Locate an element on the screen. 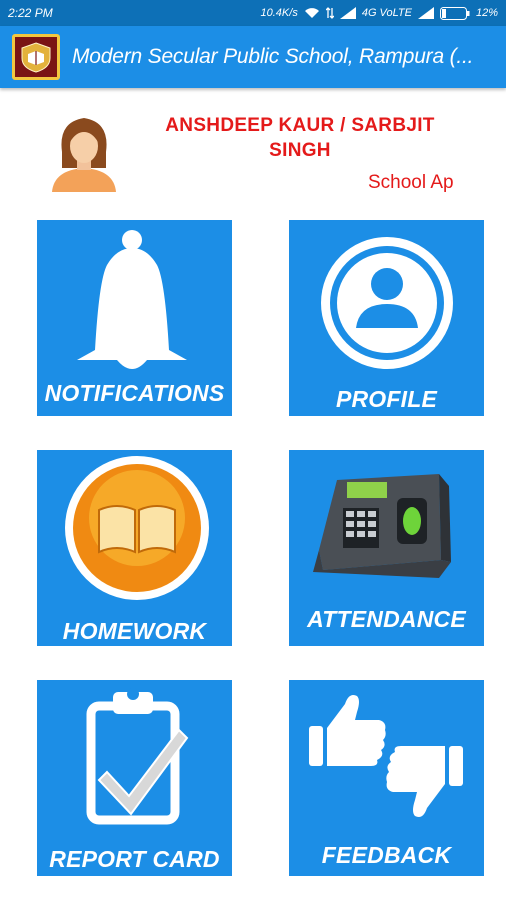 Image resolution: width=506 pixels, height=900 pixels. profile-icon is located at coordinates (387, 303).